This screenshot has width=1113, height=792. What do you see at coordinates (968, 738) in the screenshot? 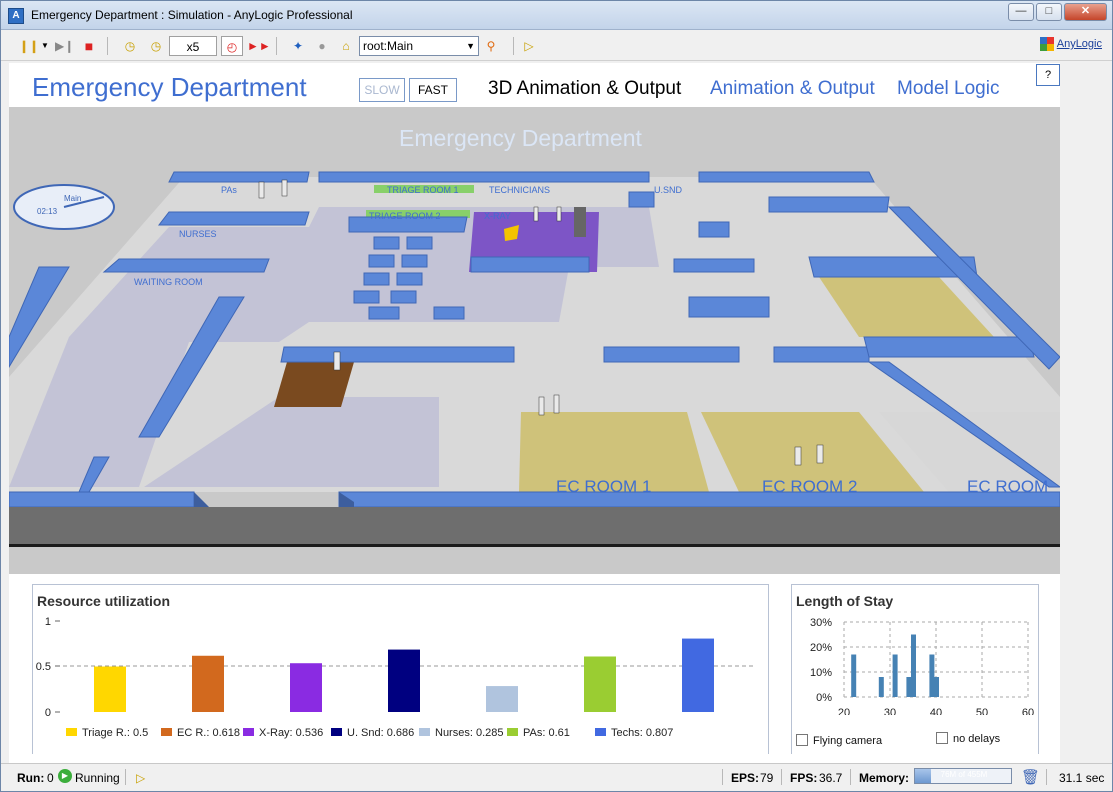
I see `no-delays-checkbox: no delays` at bounding box center [968, 738].